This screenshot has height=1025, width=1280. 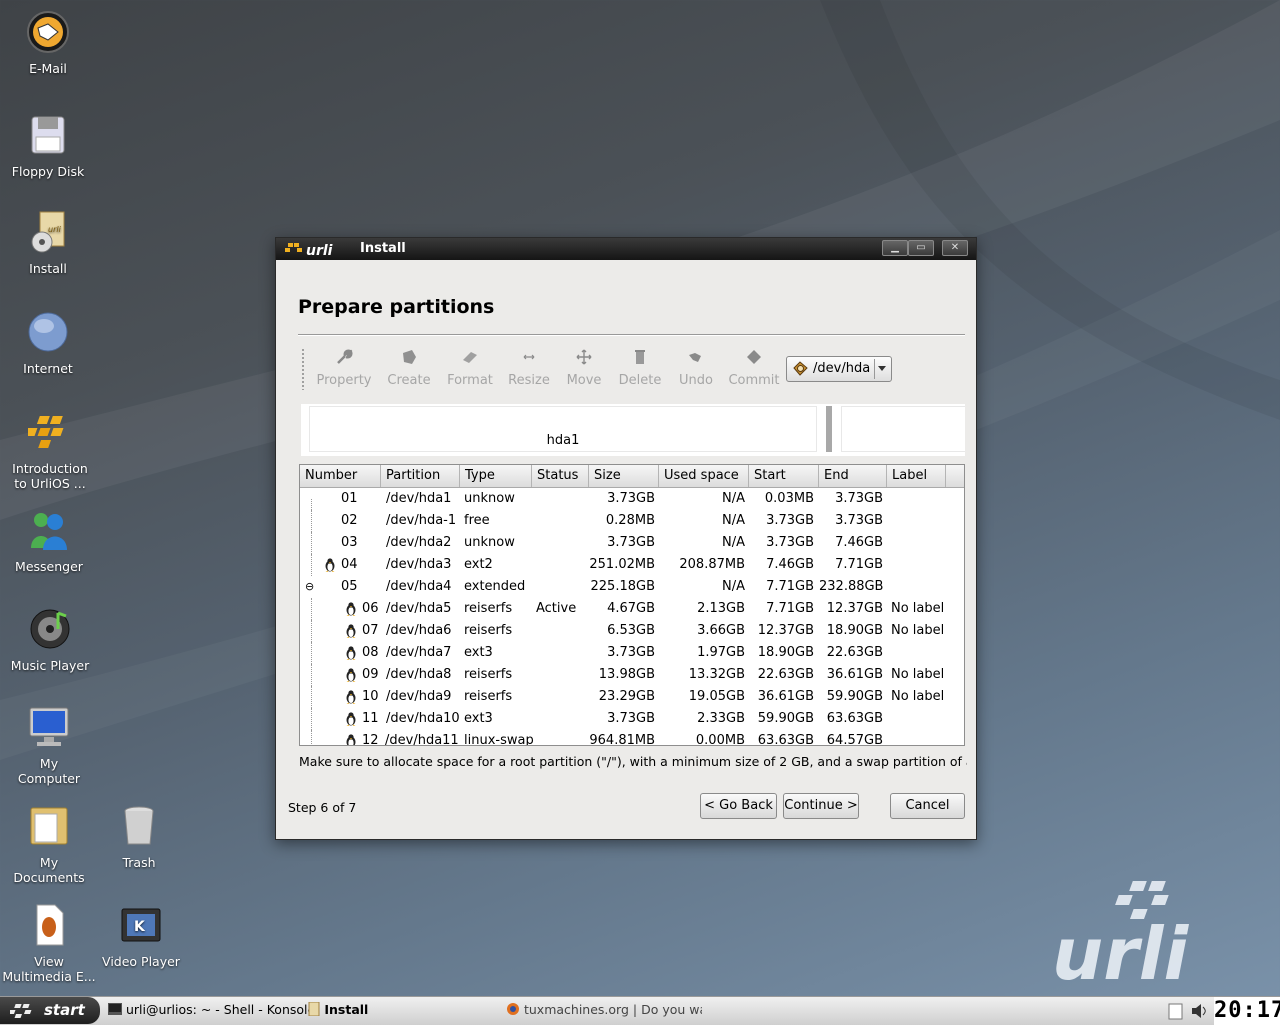 What do you see at coordinates (370, 630) in the screenshot?
I see `cell-number: 07` at bounding box center [370, 630].